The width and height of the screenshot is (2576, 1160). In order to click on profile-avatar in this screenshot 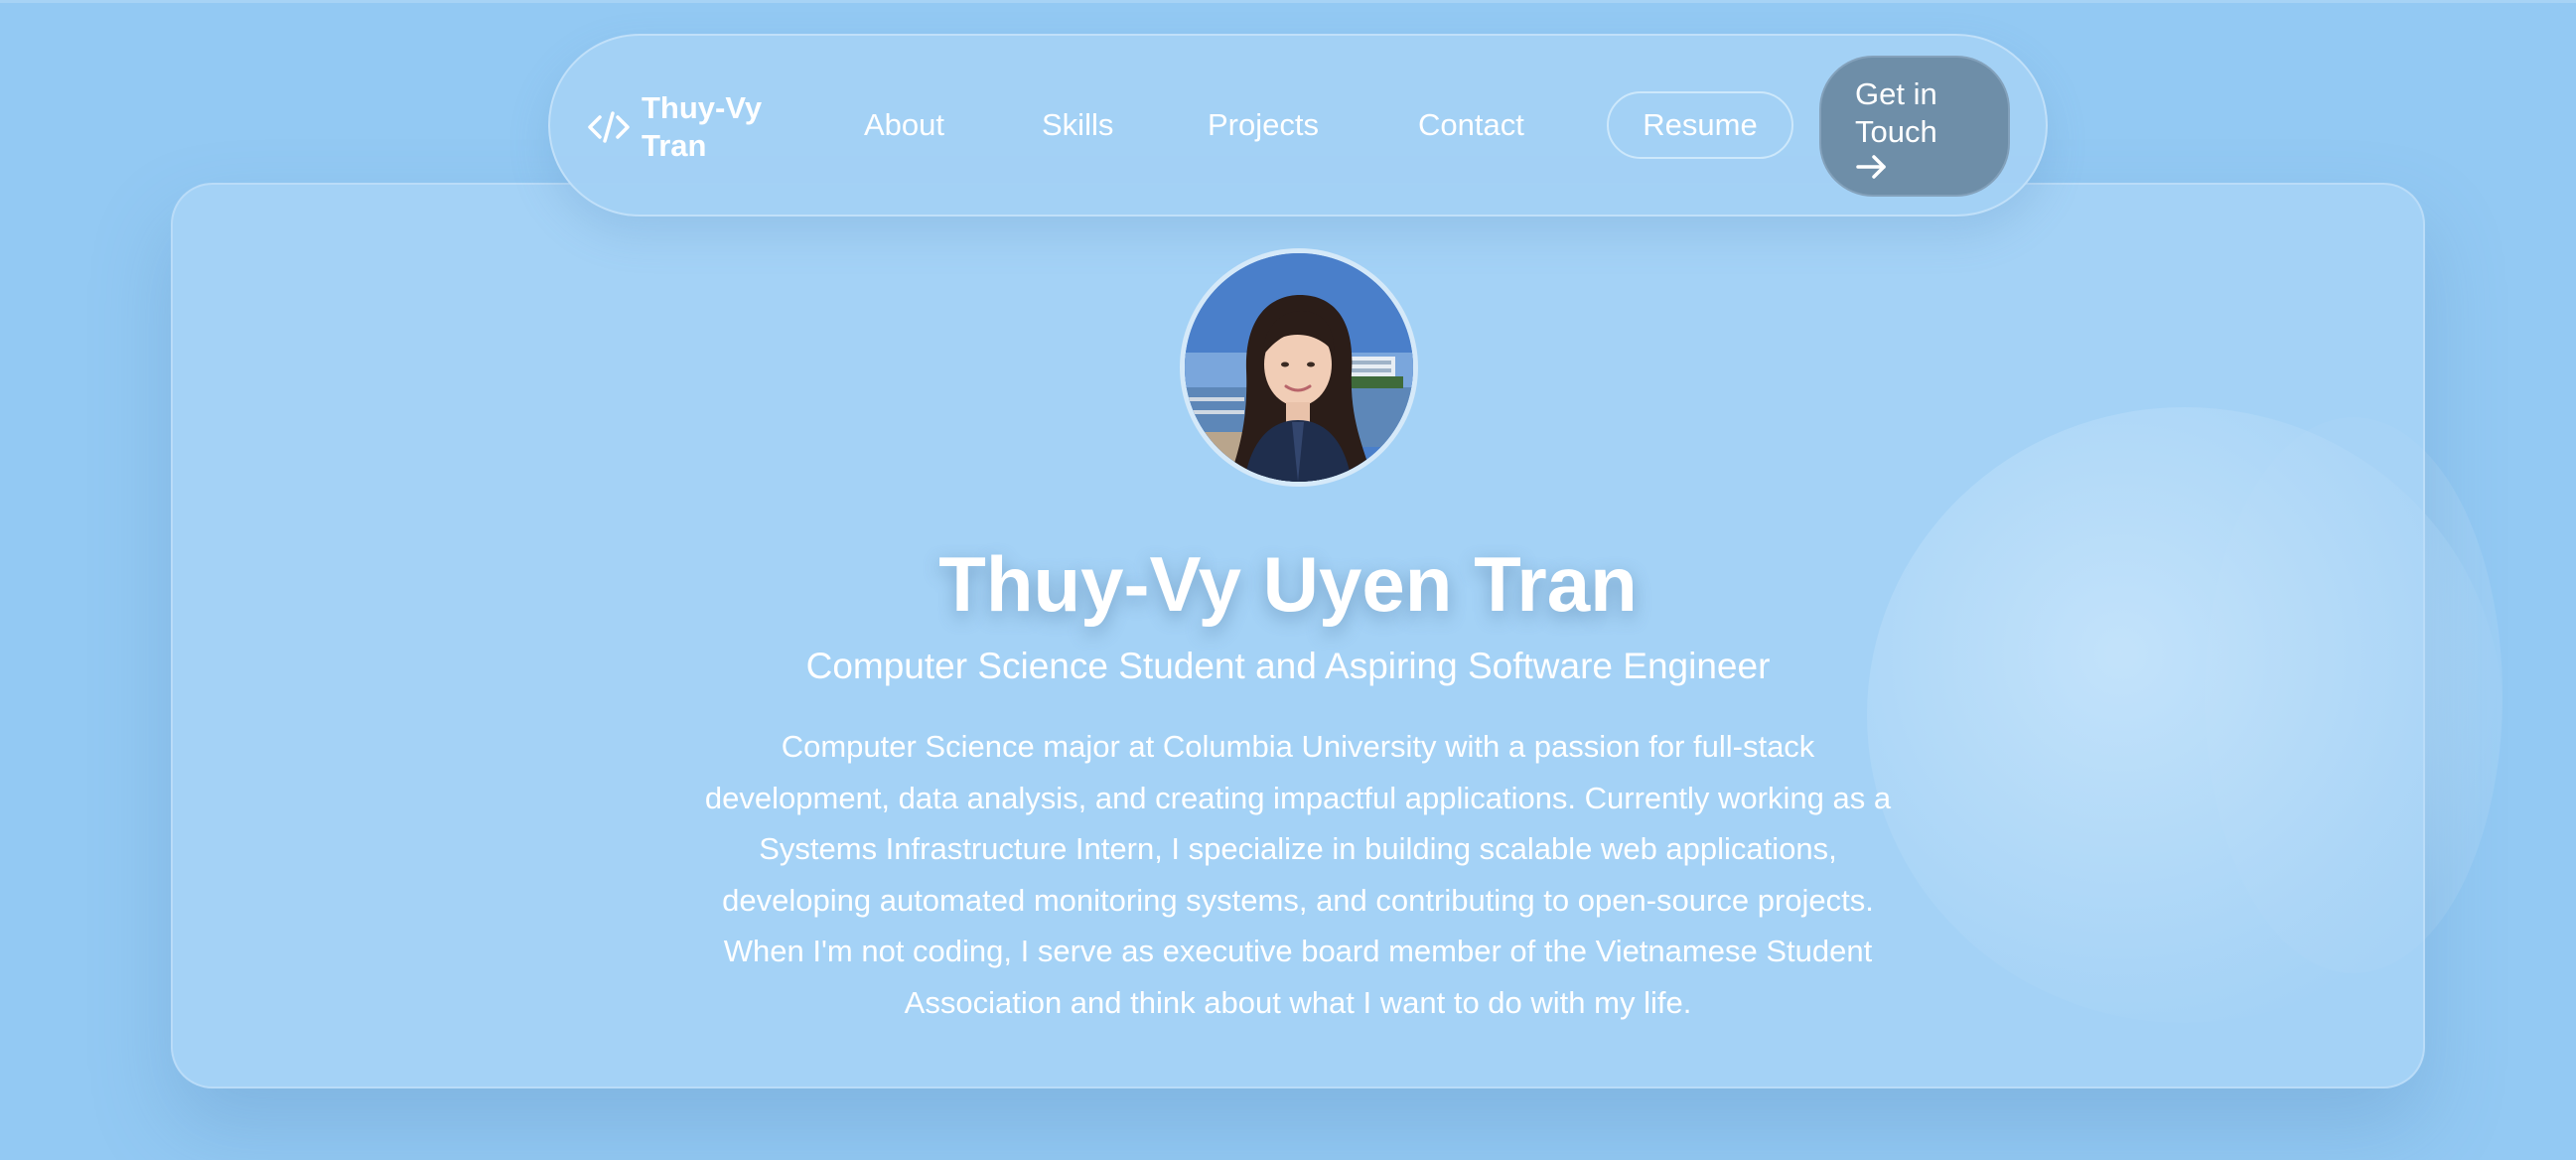, I will do `click(1299, 367)`.